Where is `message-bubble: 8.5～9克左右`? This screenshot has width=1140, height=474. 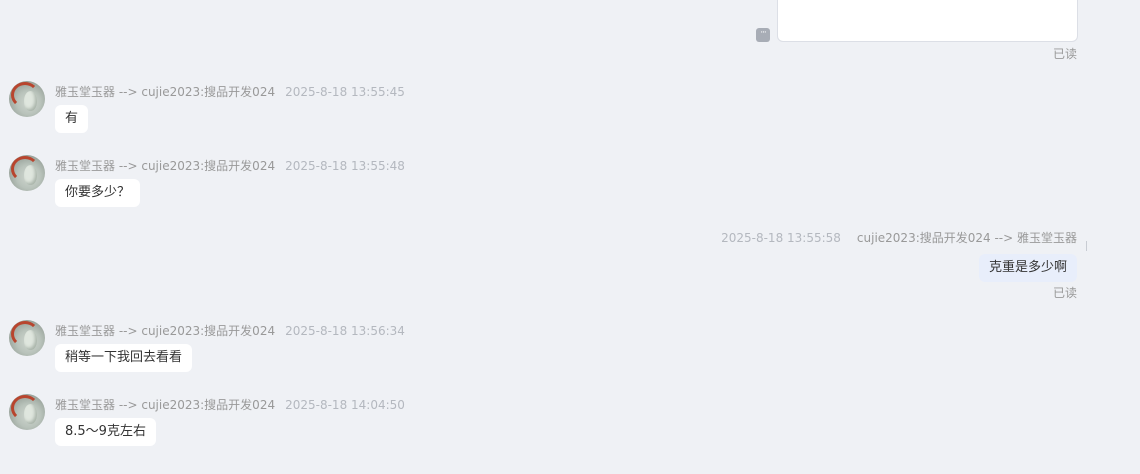
message-bubble: 8.5～9克左右 is located at coordinates (105, 432).